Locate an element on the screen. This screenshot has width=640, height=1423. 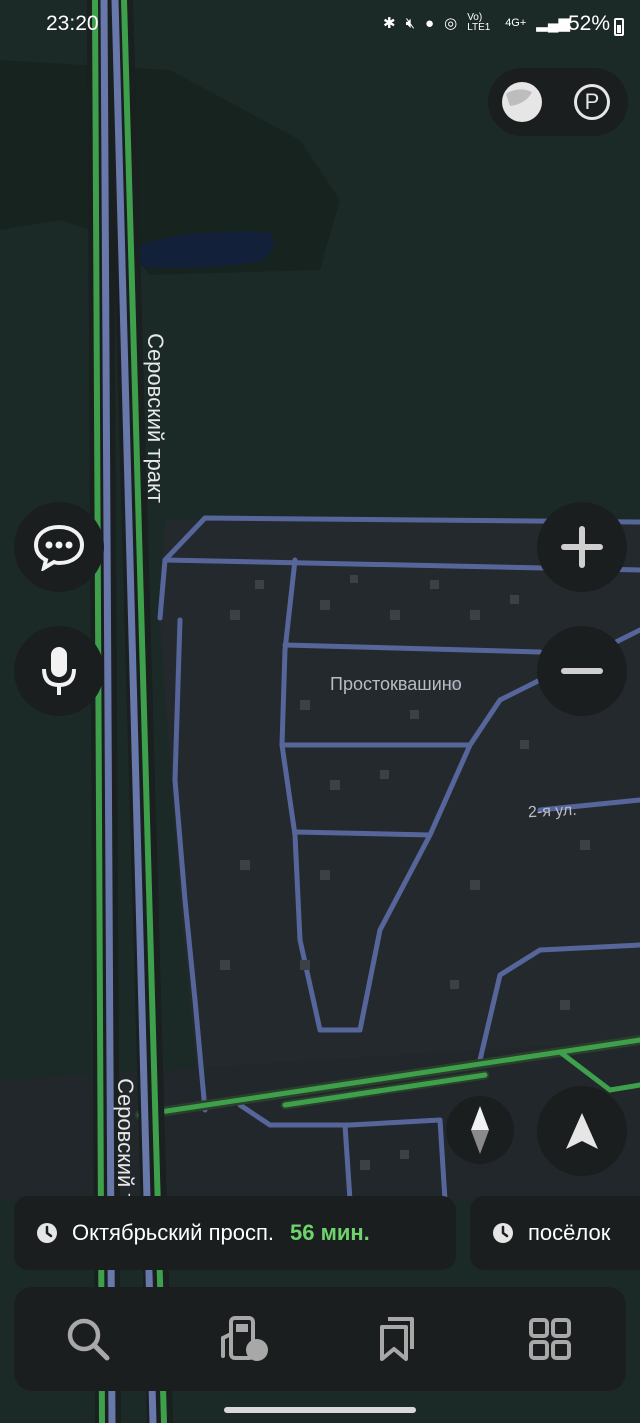
search-icon is located at coordinates (88, 1339).